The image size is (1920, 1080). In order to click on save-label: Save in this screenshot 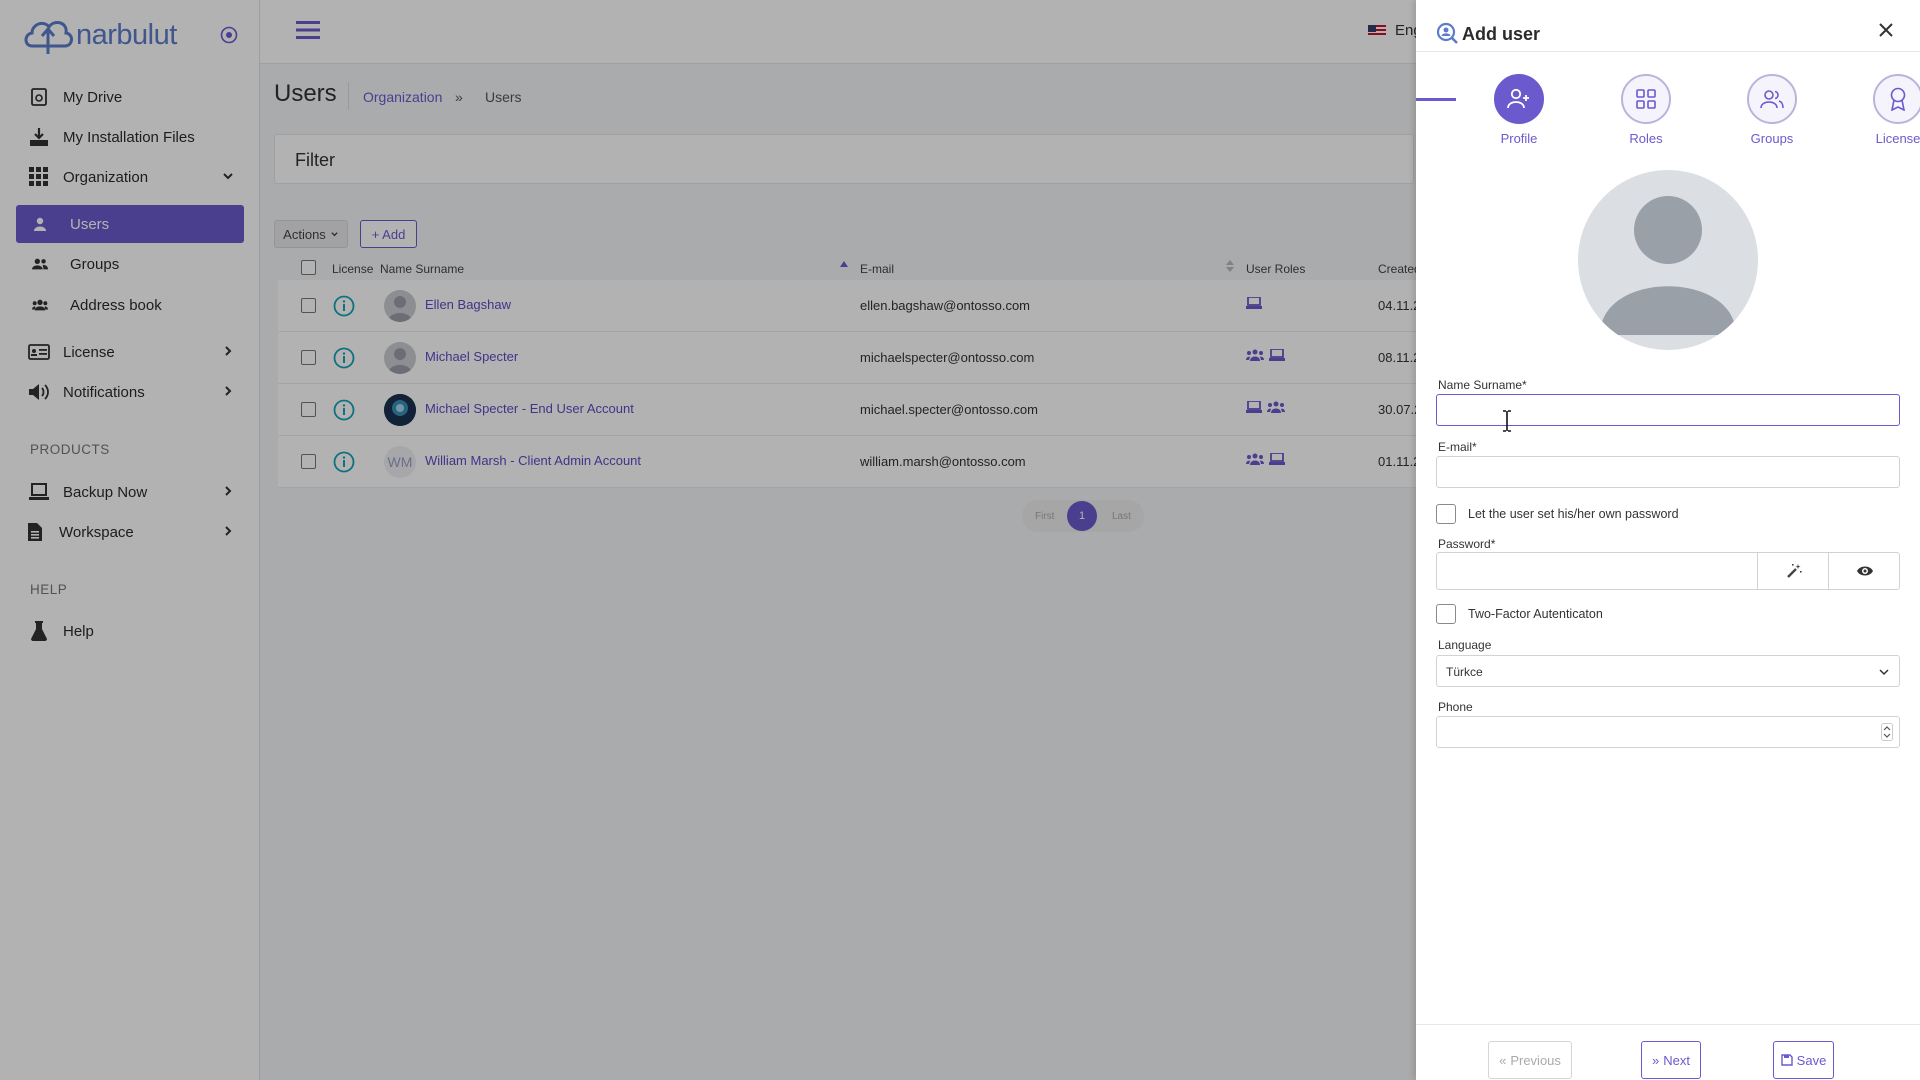, I will do `click(1811, 1060)`.